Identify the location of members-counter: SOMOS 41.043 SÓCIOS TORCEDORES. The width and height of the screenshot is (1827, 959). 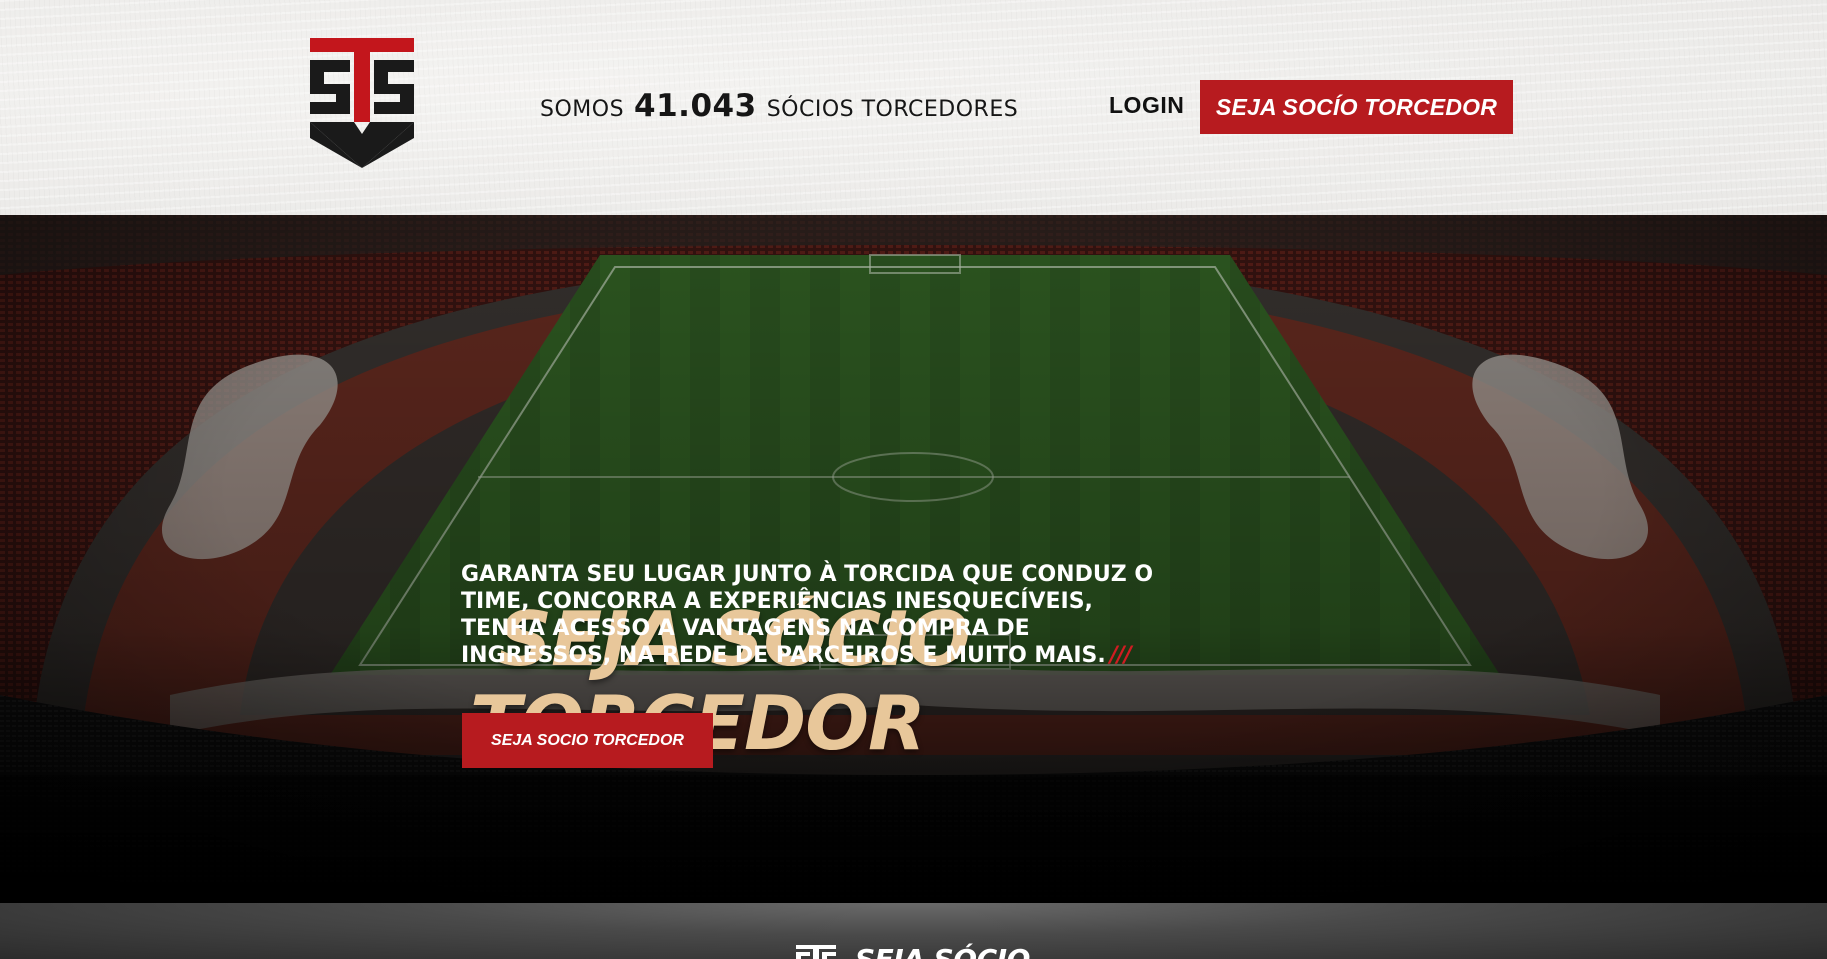
(779, 110).